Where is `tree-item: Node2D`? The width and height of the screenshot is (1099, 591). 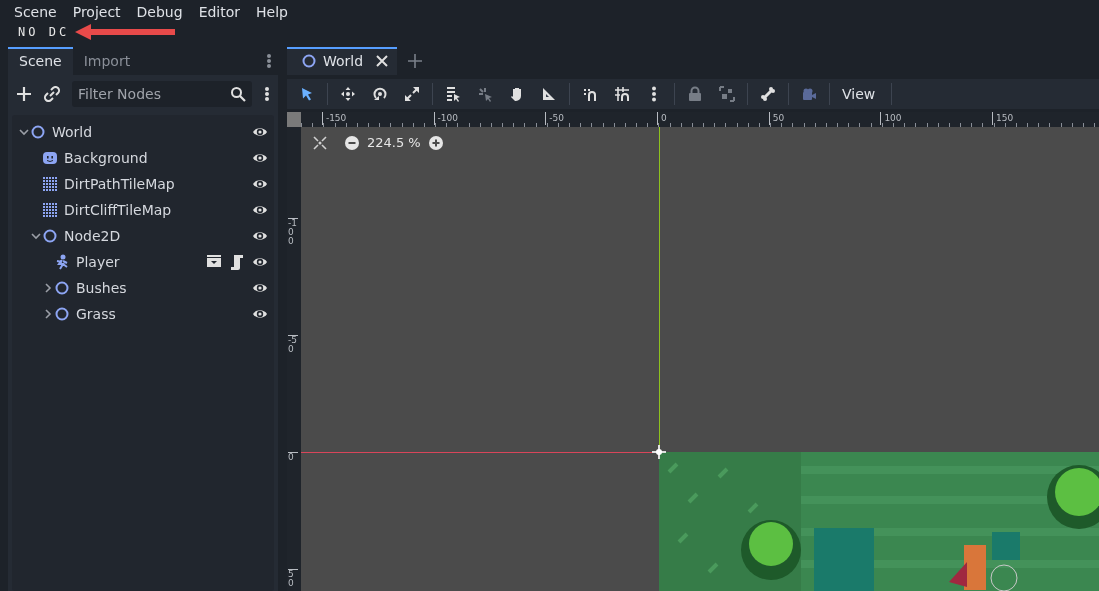 tree-item: Node2D is located at coordinates (158, 236).